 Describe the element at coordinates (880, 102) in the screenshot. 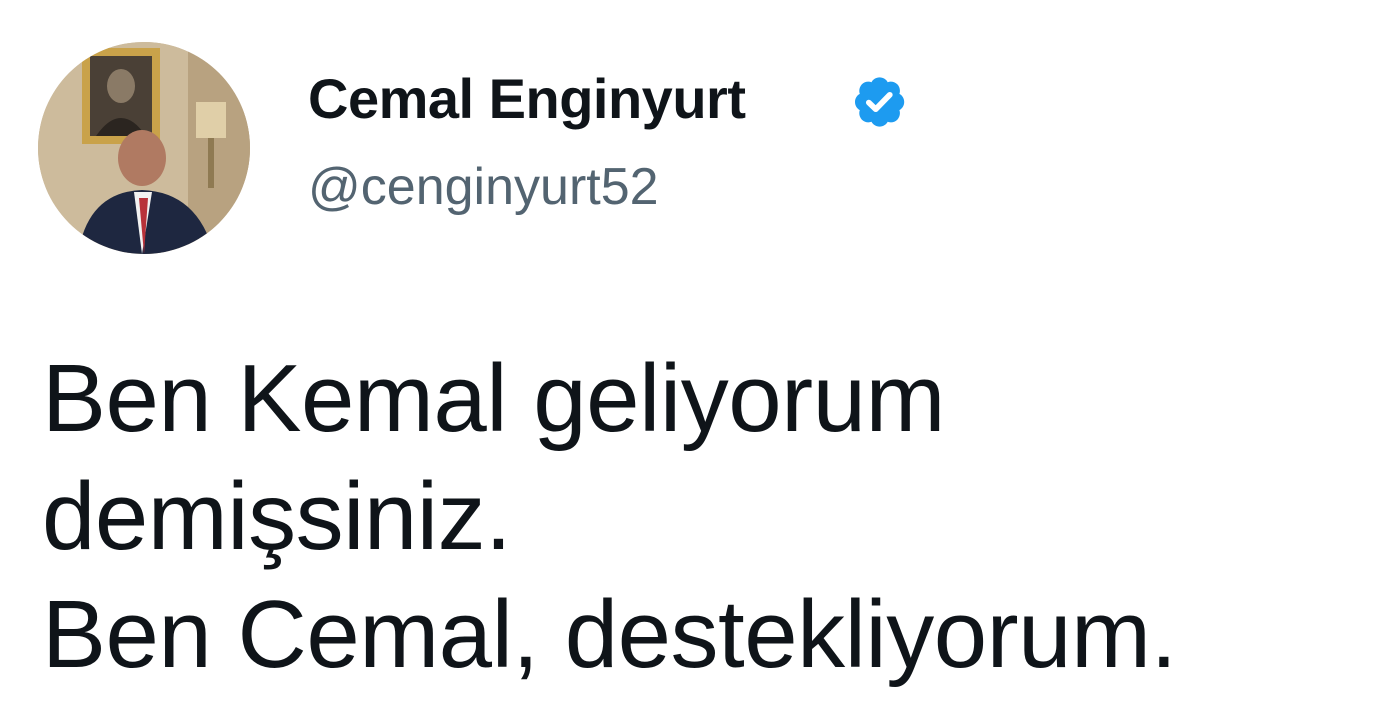

I see `verified-badge-icon` at that location.